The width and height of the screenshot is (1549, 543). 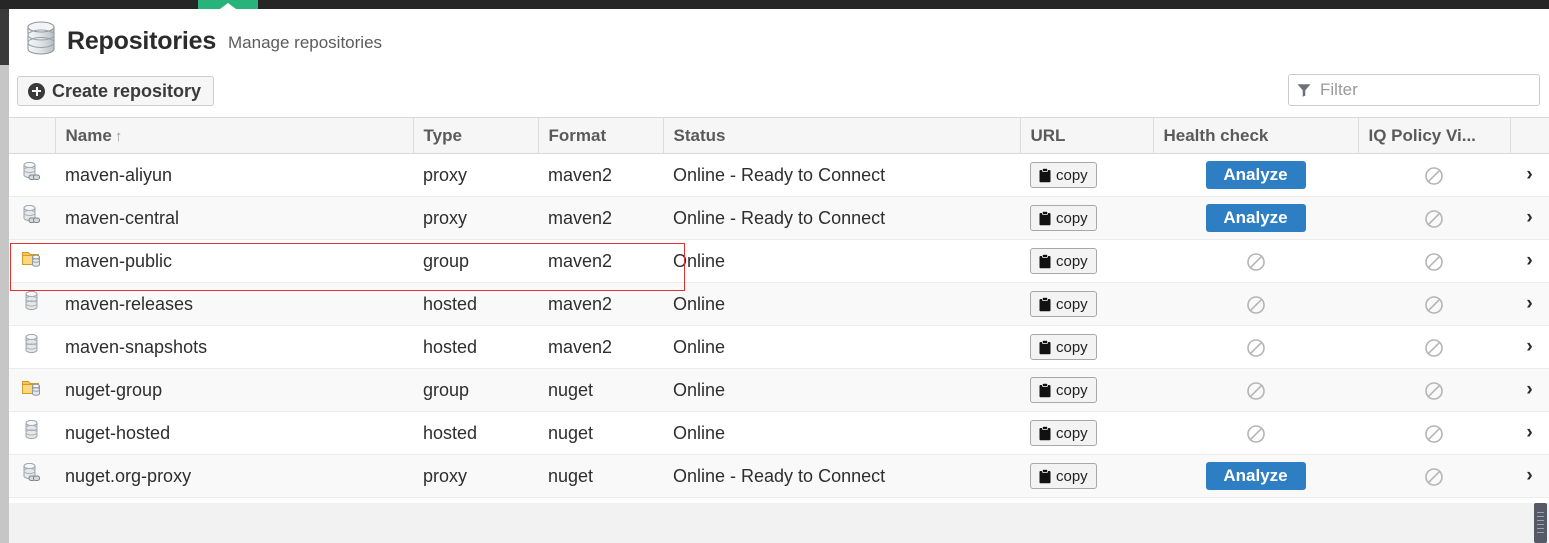 What do you see at coordinates (234, 304) in the screenshot?
I see `cell-repository-name: maven-releases` at bounding box center [234, 304].